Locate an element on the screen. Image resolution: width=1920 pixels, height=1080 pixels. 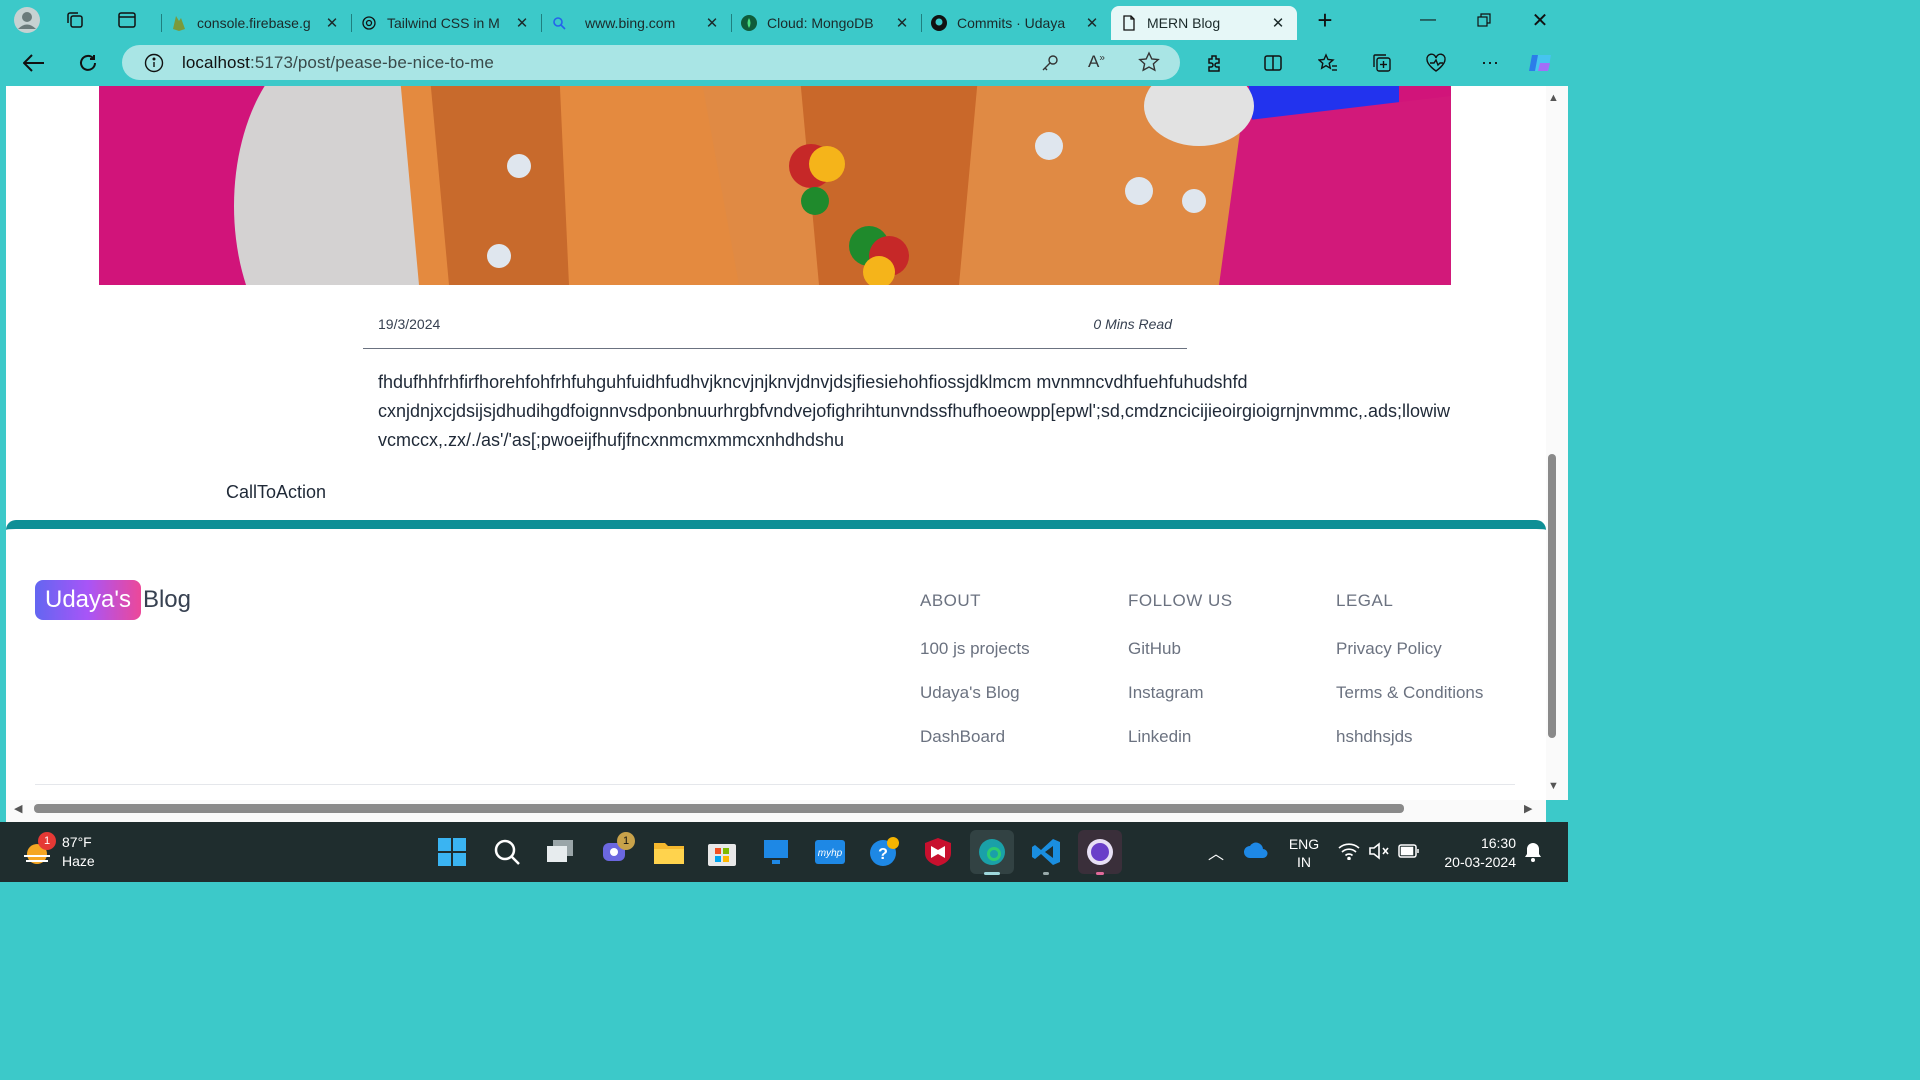
svg-text: myhp is located at coordinates (830, 853).